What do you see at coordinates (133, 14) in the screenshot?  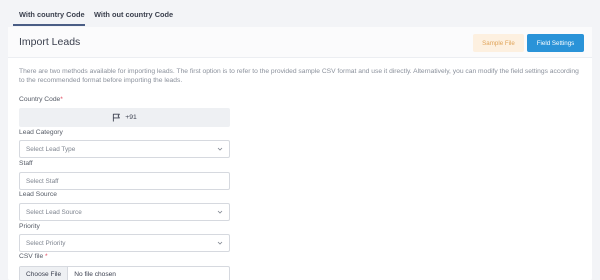 I see `tab-without-country-code: With out country Code` at bounding box center [133, 14].